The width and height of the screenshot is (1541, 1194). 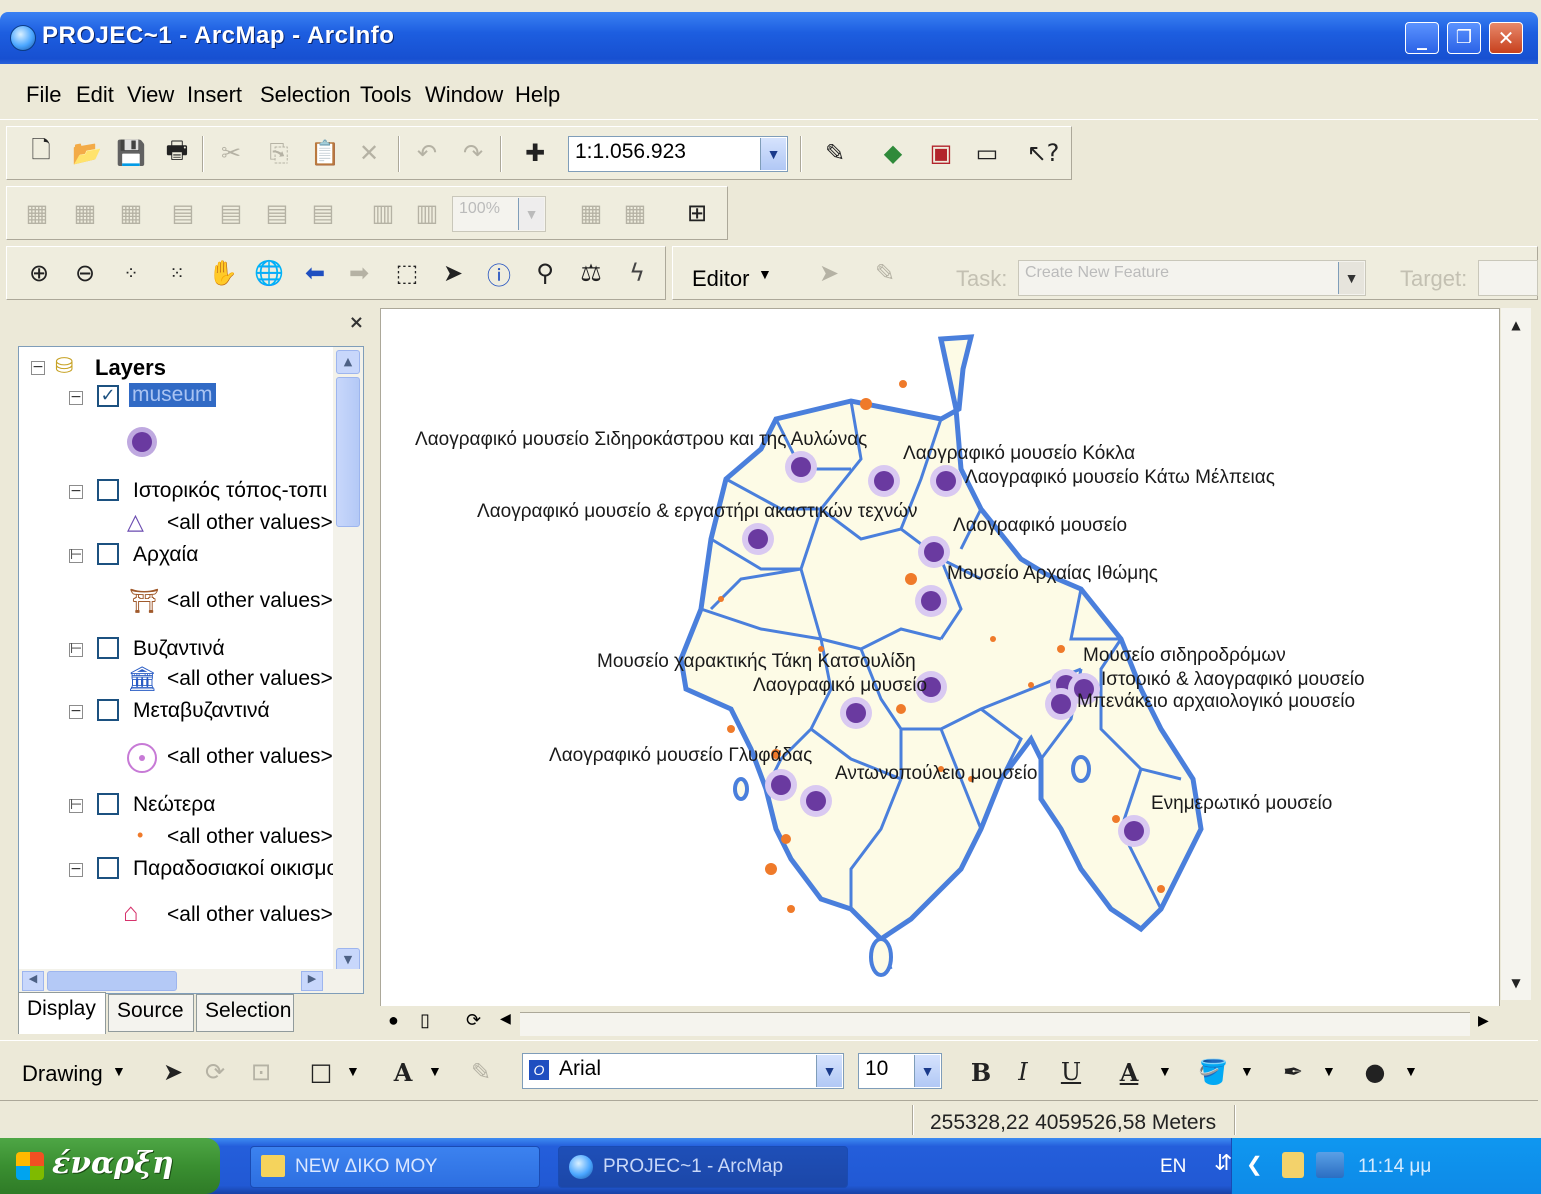 What do you see at coordinates (1293, 1165) in the screenshot?
I see `tray-notes-icon` at bounding box center [1293, 1165].